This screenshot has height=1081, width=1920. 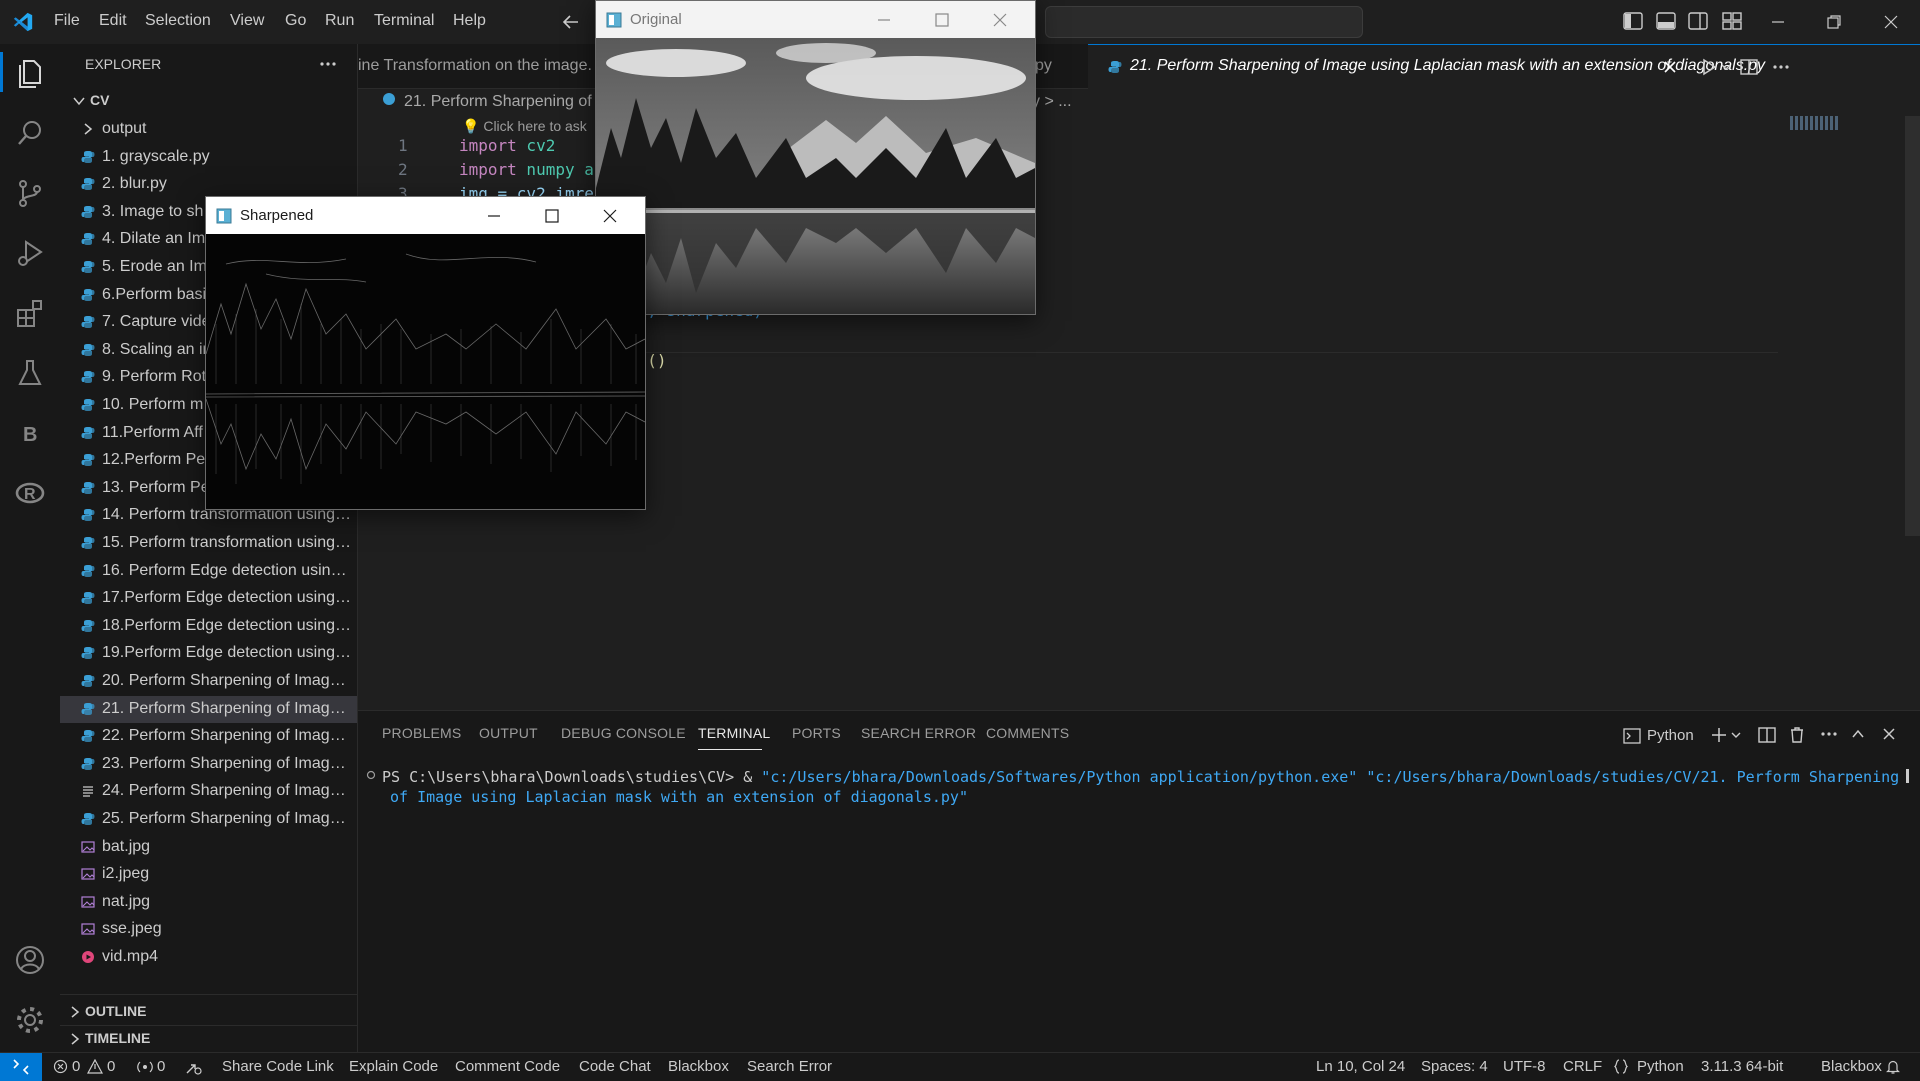 I want to click on maximize-icon, so click(x=942, y=20).